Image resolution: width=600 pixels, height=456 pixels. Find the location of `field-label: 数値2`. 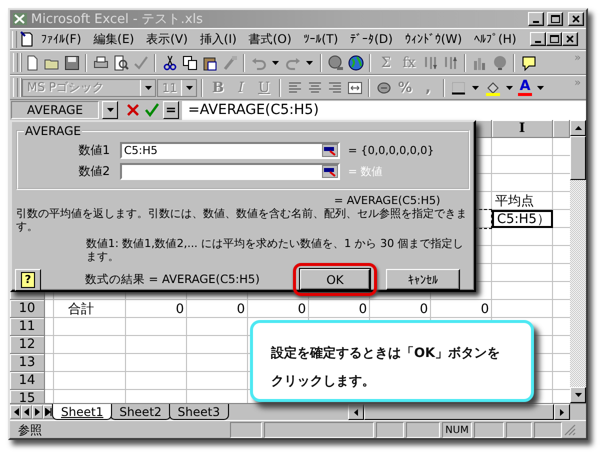

field-label: 数値2 is located at coordinates (93, 171).